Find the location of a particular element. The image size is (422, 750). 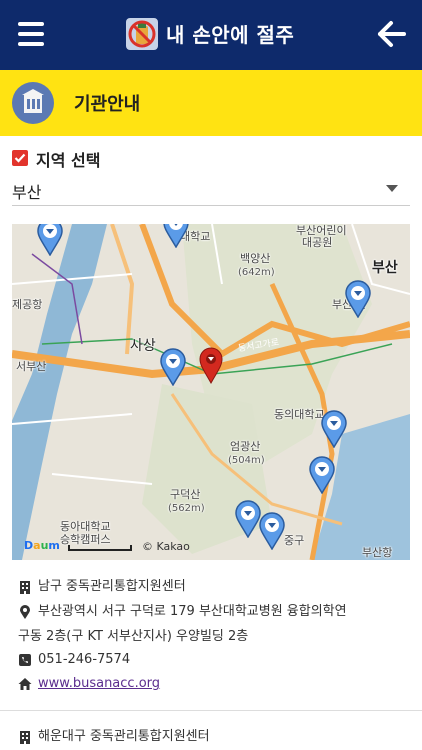

section-title: 기관안내 is located at coordinates (107, 104).